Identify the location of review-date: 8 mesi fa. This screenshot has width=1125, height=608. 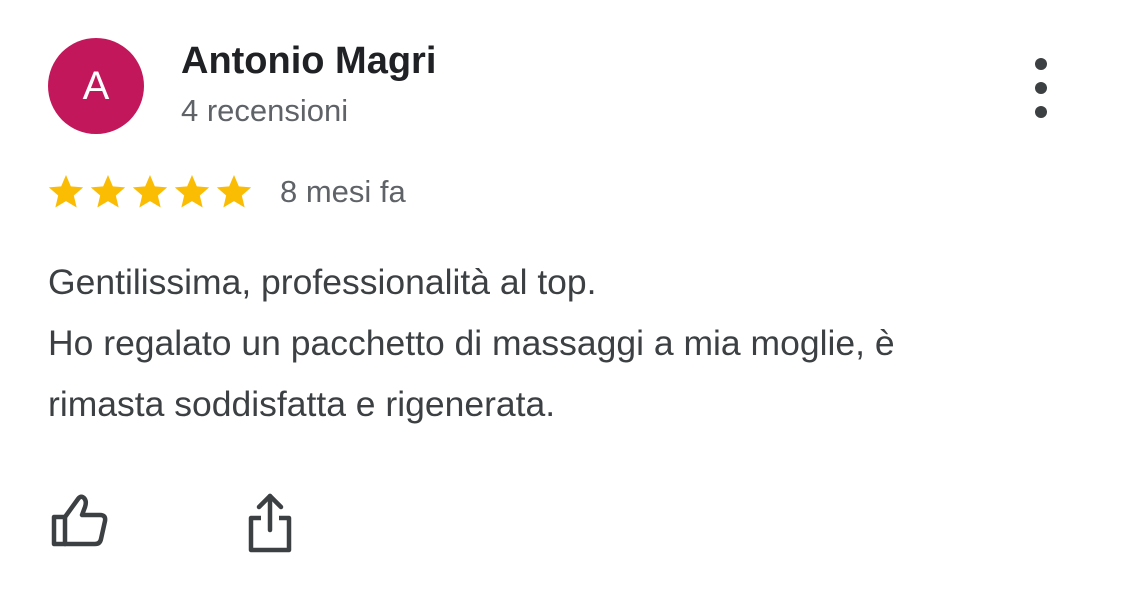
(343, 191).